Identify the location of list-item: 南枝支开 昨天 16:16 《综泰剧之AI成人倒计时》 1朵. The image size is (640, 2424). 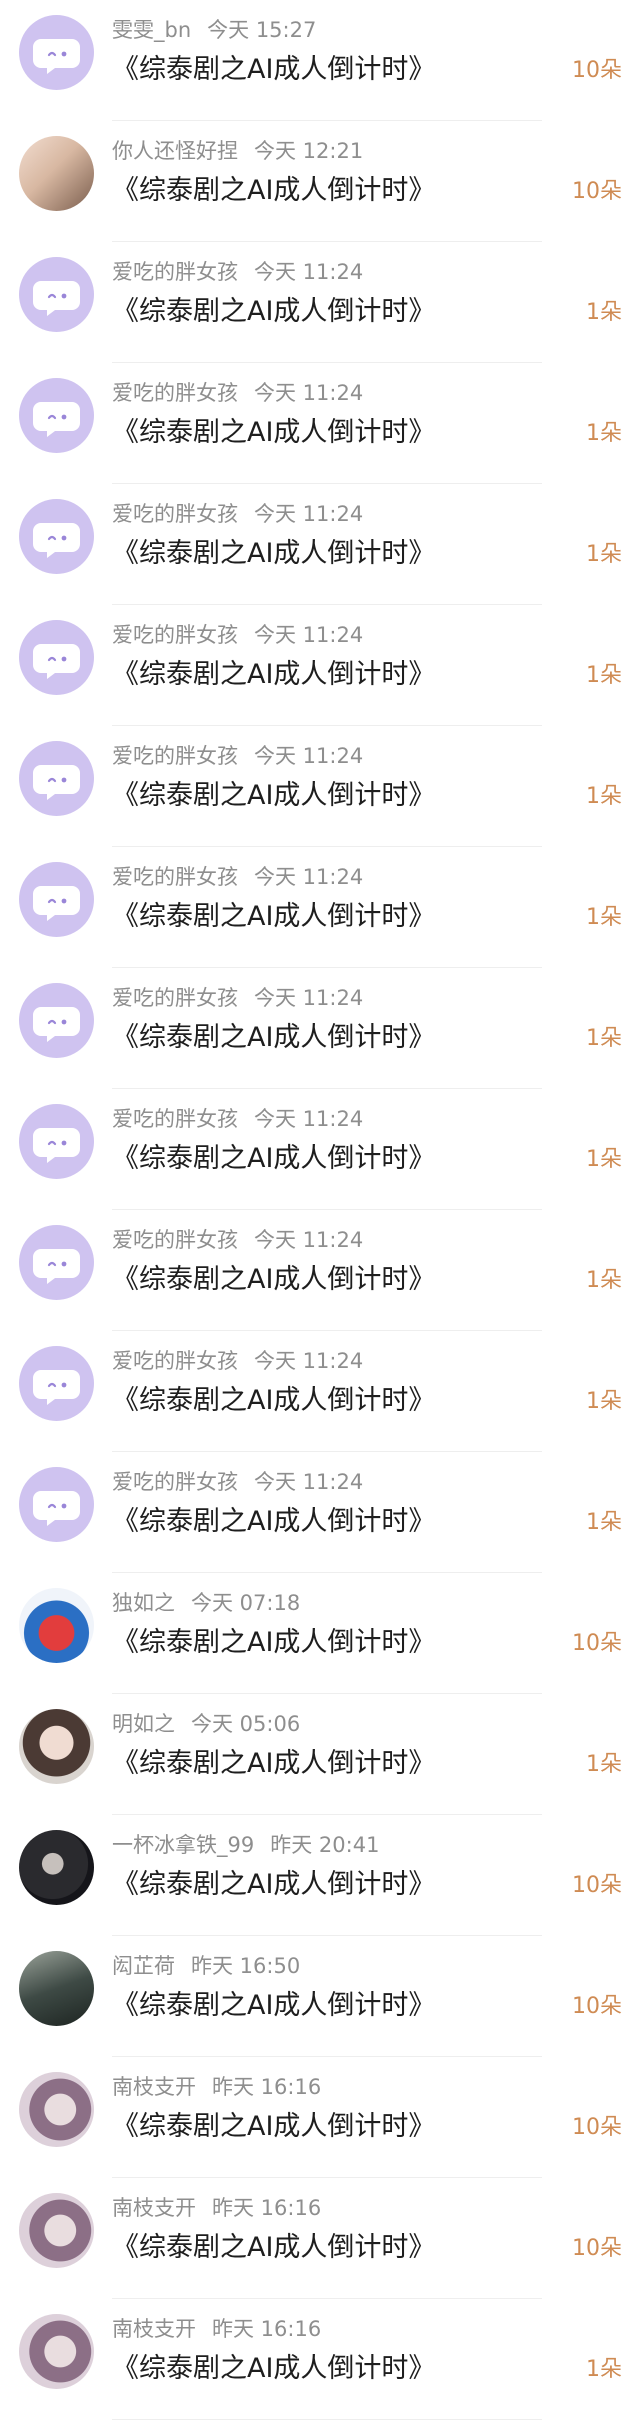
(320, 2359).